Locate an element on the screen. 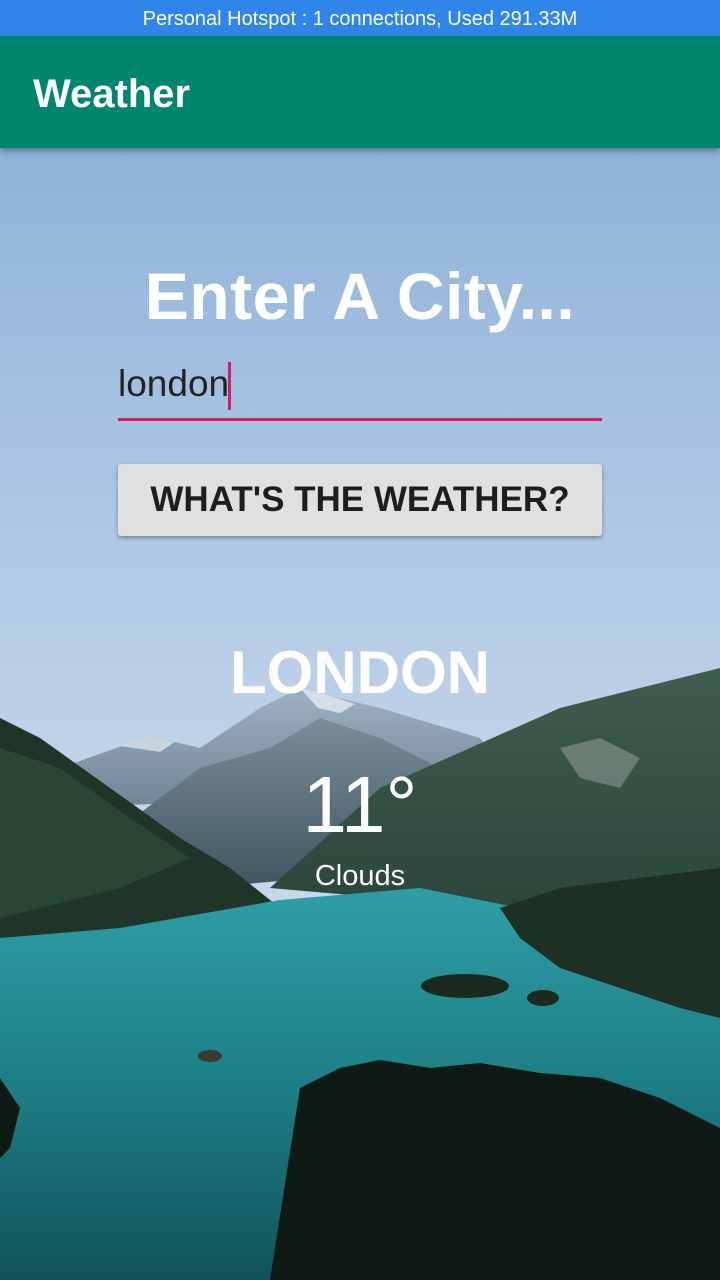 This screenshot has height=1280, width=720. whats-the-weather-button: WHAT'S THE WEATHER? is located at coordinates (360, 500).